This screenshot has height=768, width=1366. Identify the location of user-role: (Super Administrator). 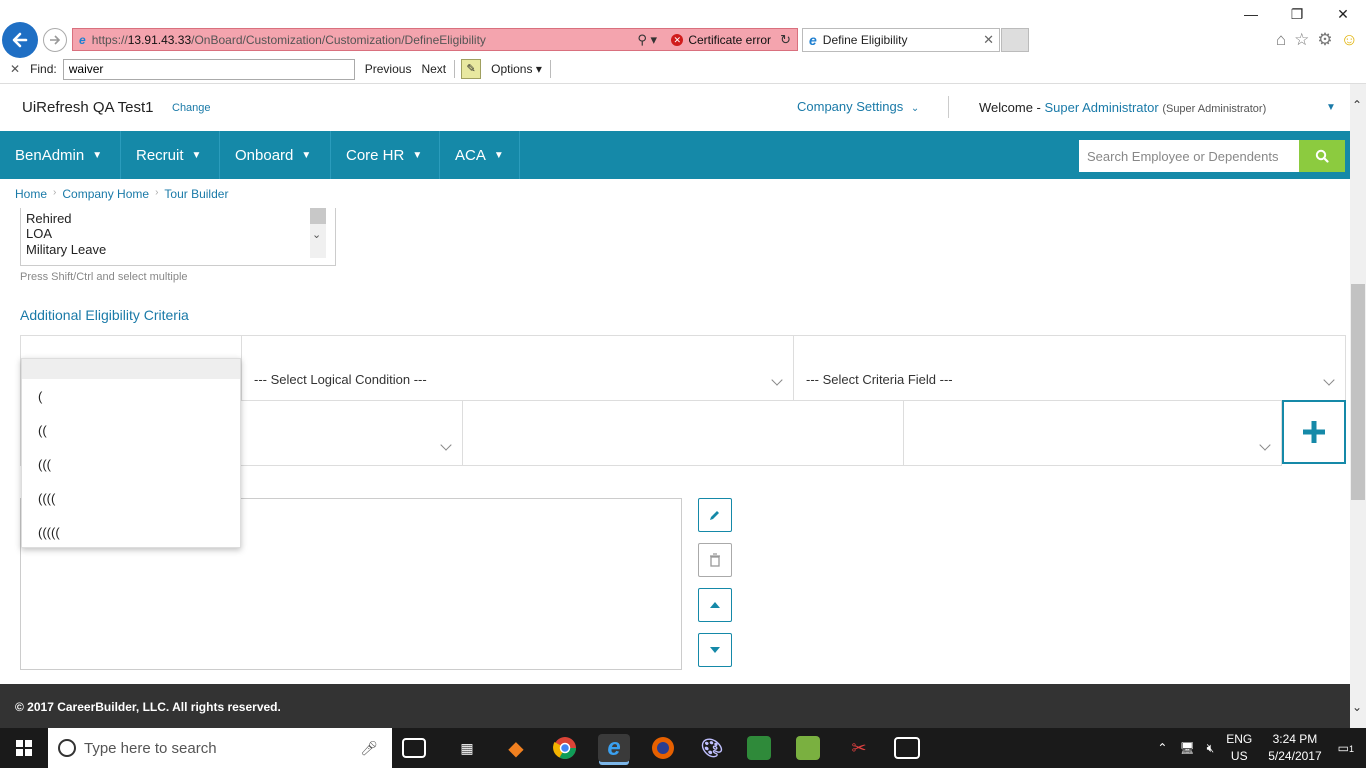
(1214, 109).